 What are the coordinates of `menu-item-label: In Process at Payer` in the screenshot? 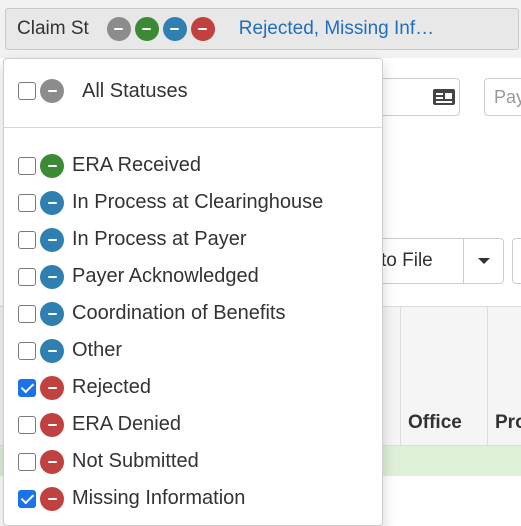 It's located at (159, 239).